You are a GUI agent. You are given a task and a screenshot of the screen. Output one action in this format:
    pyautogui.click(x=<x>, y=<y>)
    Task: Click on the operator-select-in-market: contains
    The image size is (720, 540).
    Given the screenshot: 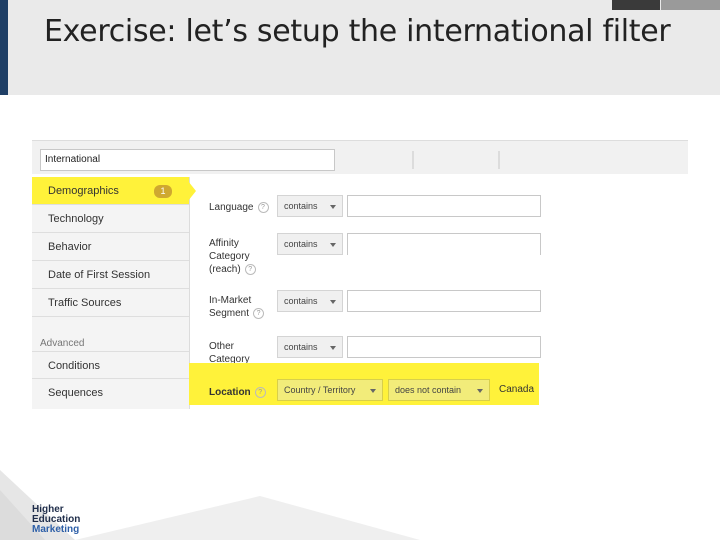 What is the action you would take?
    pyautogui.click(x=310, y=301)
    